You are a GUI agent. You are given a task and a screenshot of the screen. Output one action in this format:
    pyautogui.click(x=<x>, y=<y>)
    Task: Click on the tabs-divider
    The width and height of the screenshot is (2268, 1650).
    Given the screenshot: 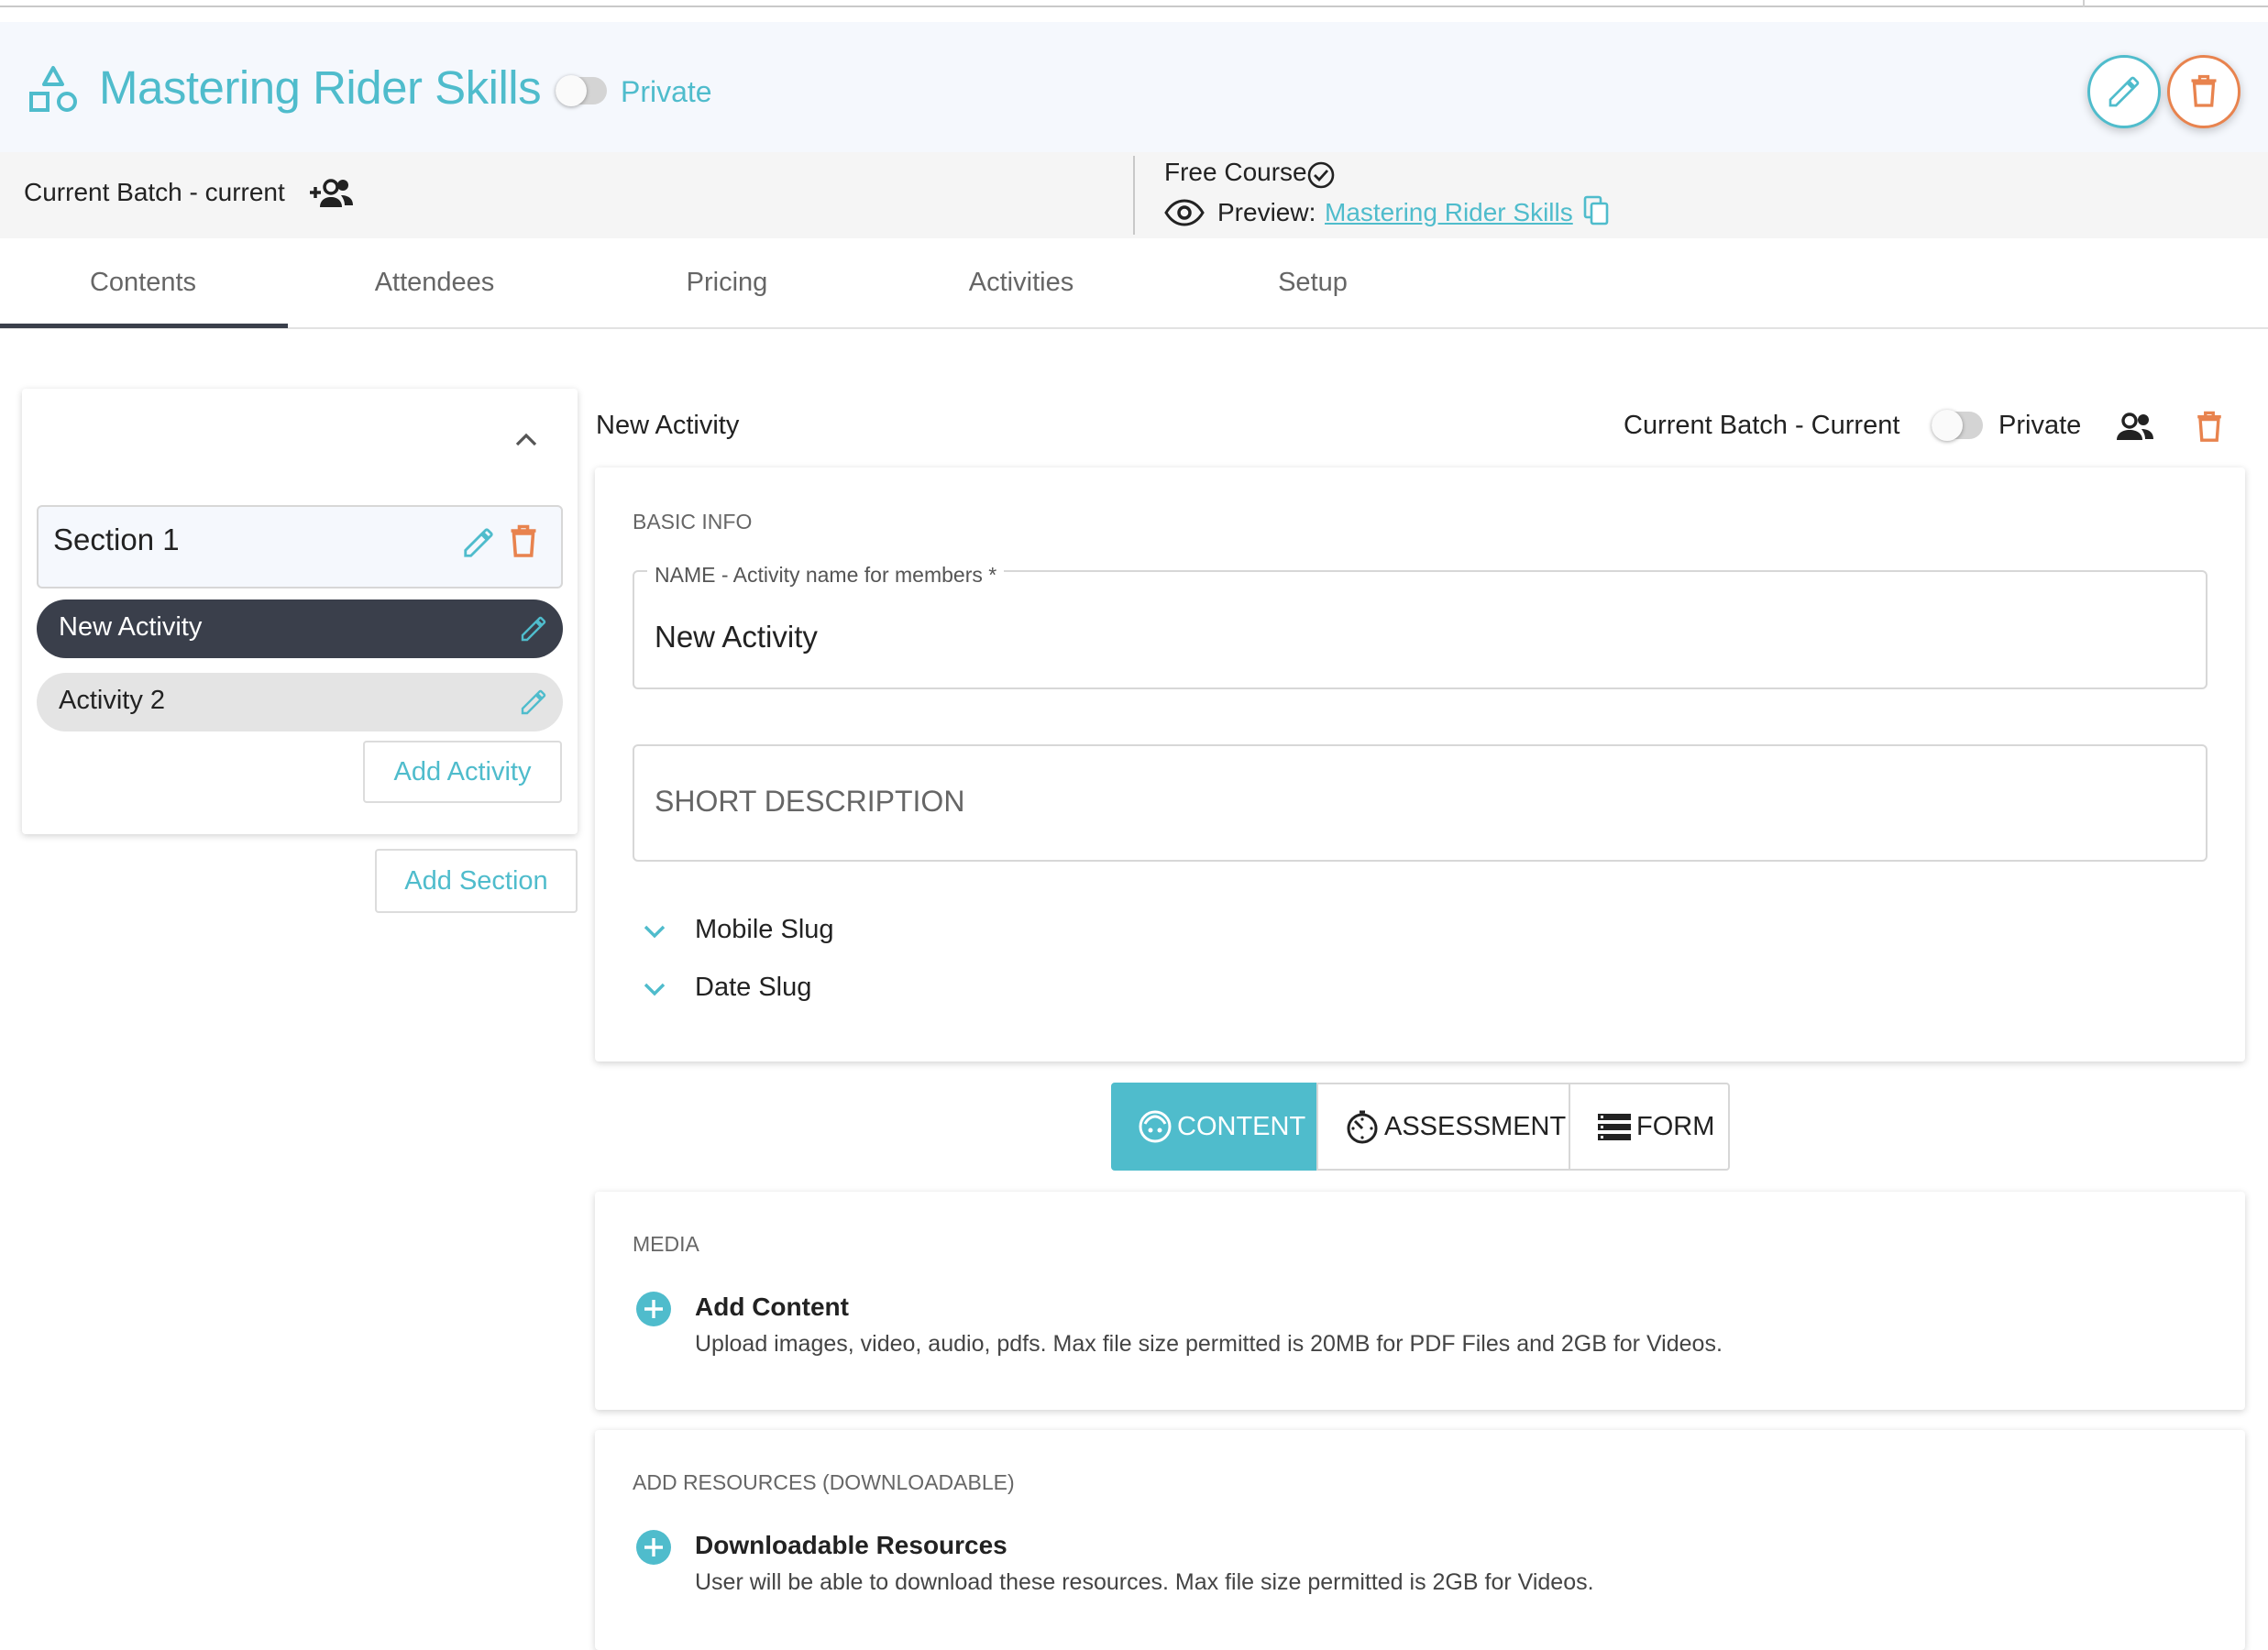 What is the action you would take?
    pyautogui.click(x=1134, y=328)
    